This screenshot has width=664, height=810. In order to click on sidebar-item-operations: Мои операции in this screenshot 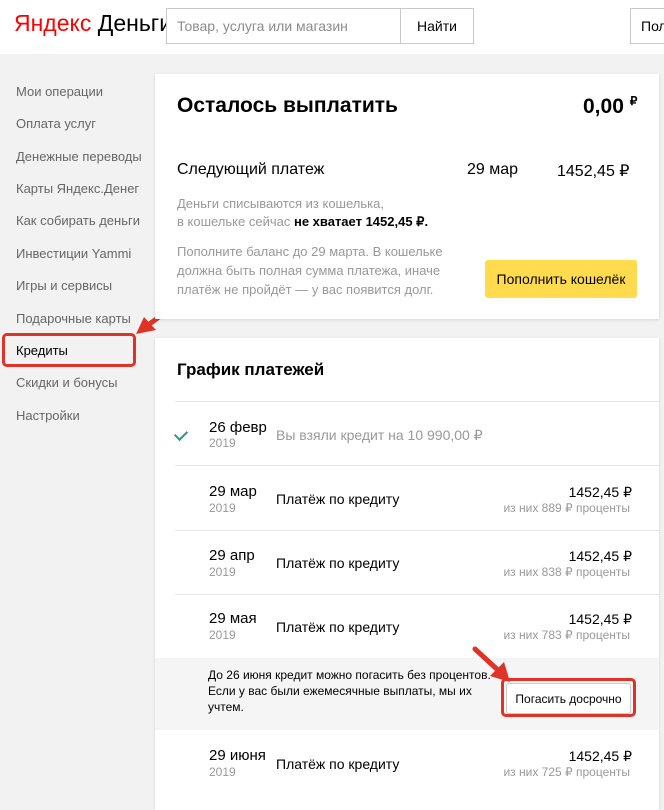, I will do `click(59, 91)`.